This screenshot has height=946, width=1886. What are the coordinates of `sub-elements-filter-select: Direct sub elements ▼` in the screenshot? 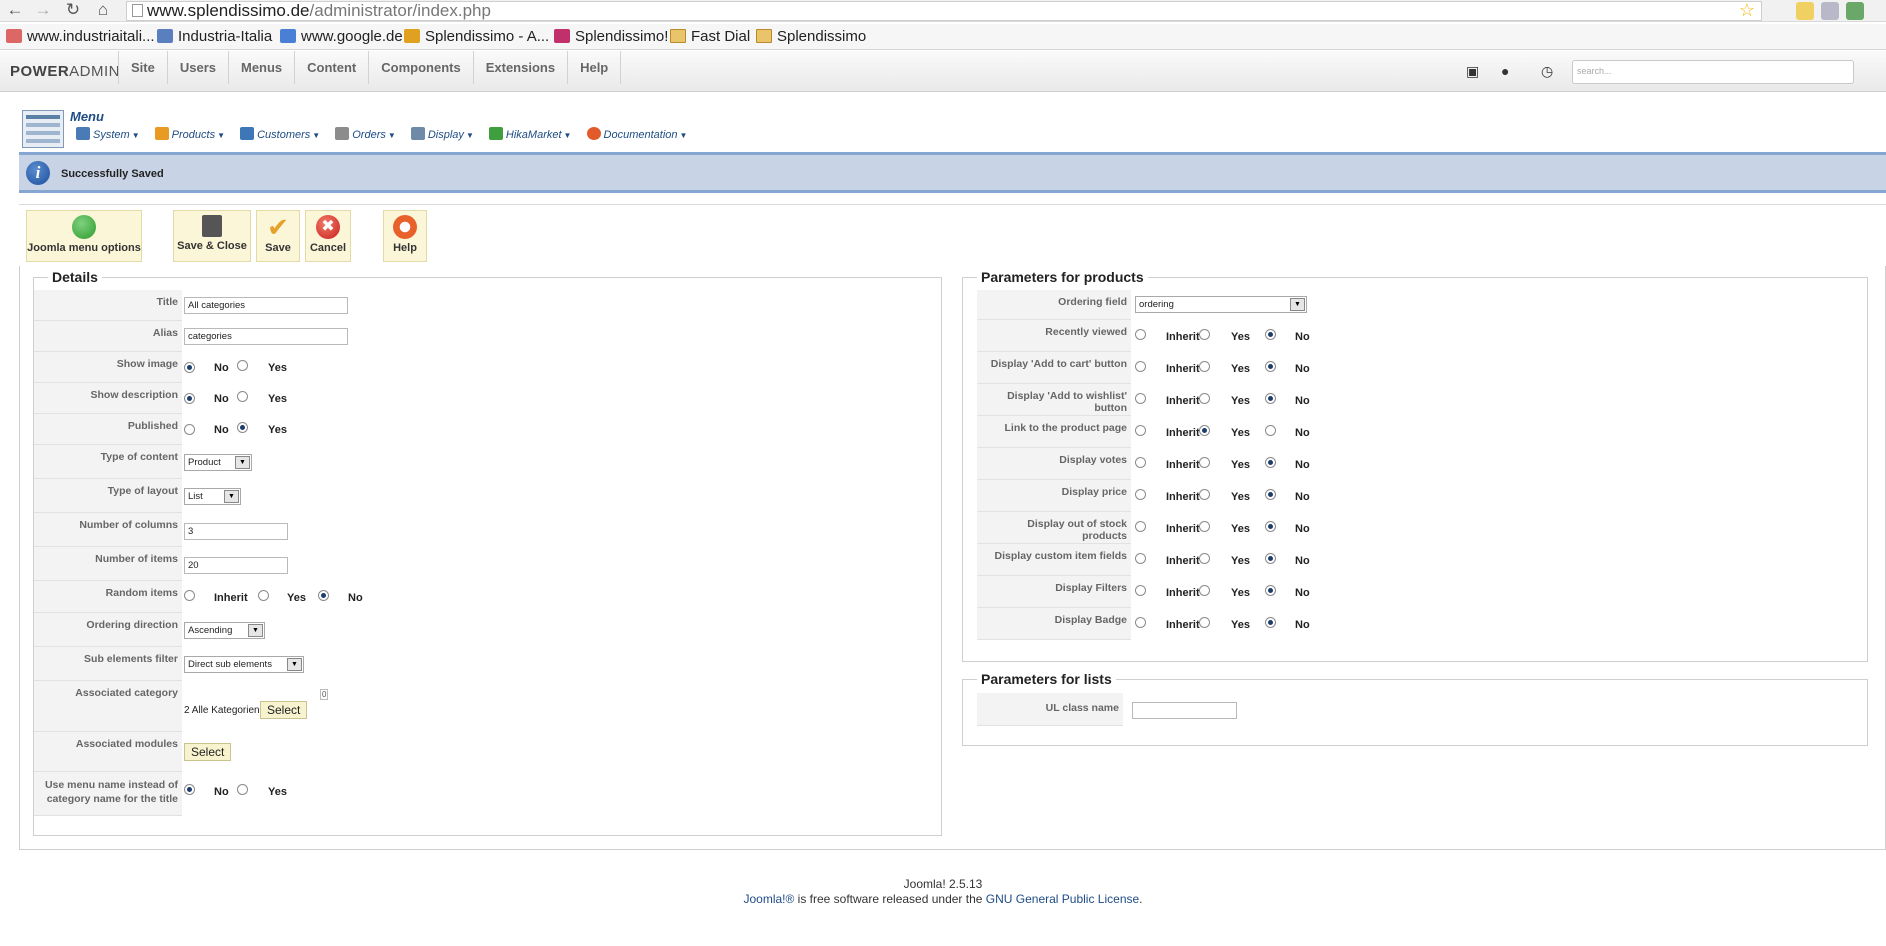 It's located at (244, 664).